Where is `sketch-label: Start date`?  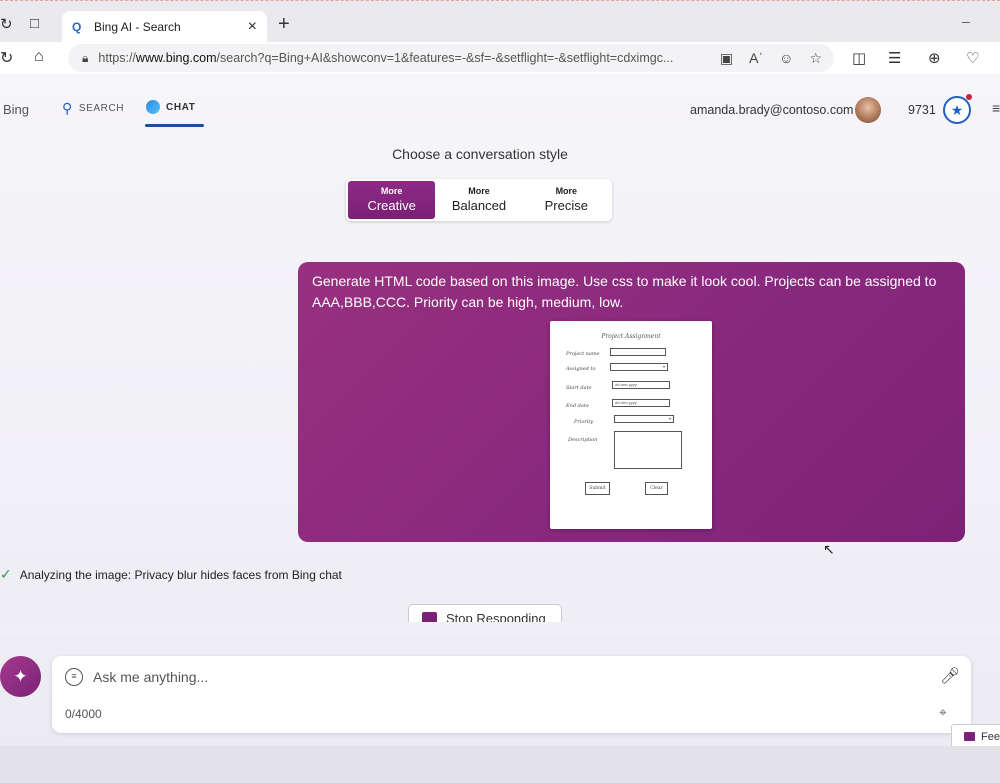 sketch-label: Start date is located at coordinates (579, 388).